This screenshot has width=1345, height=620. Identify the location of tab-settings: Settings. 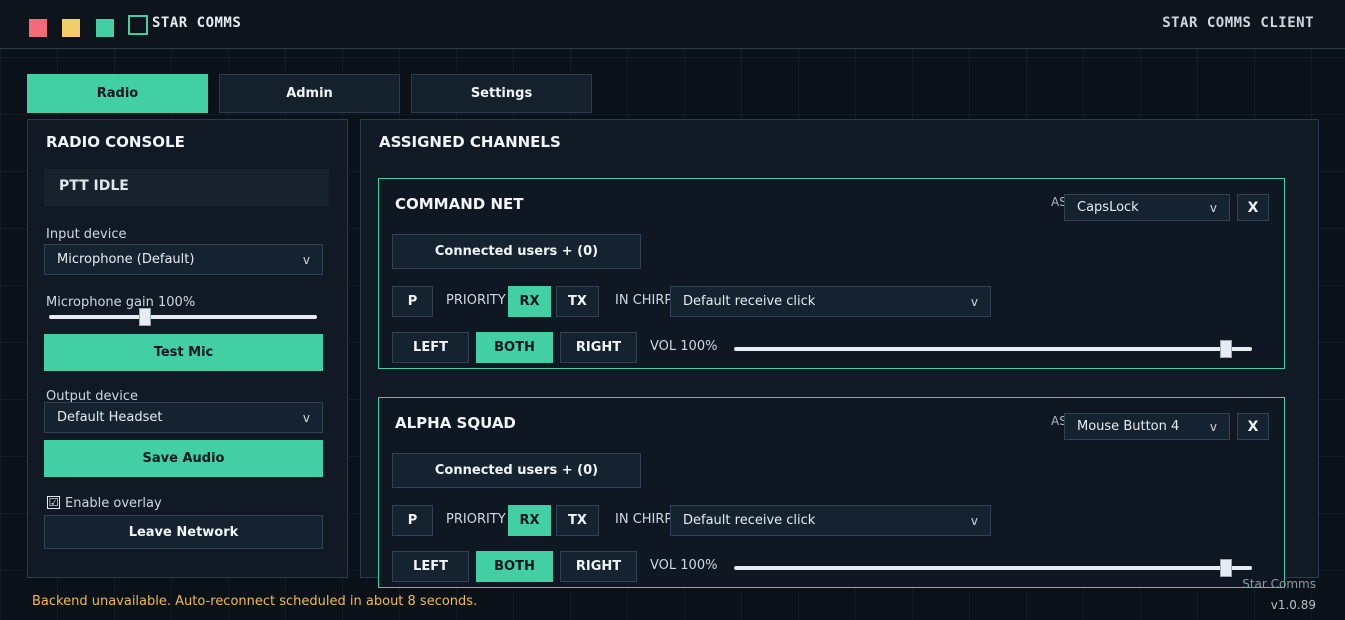
(501, 93).